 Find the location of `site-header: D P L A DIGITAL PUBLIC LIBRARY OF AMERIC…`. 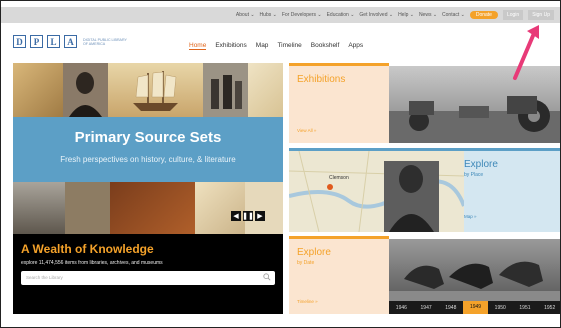

site-header: D P L A DIGITAL PUBLIC LIBRARY OF AMERIC… is located at coordinates (280, 47).